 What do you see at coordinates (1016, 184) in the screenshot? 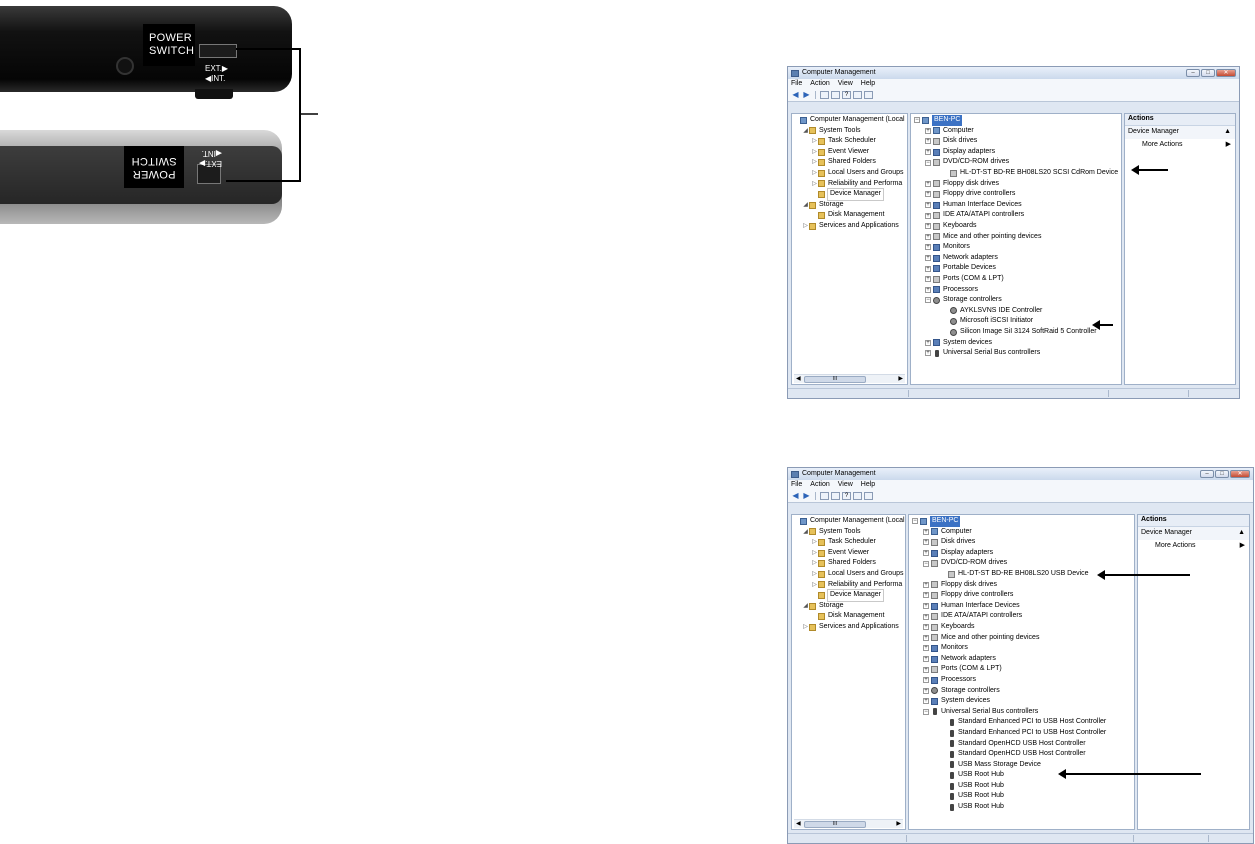
I see `device-tree-item: + Floppy disk drives` at bounding box center [1016, 184].